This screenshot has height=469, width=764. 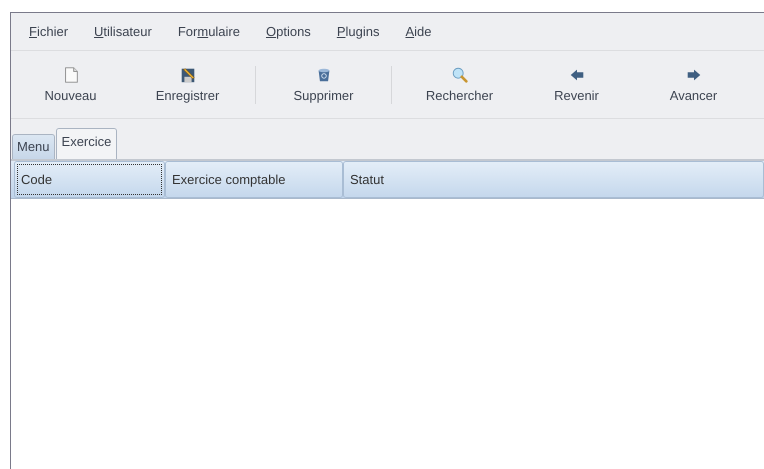 I want to click on column-header: Code, so click(x=89, y=179).